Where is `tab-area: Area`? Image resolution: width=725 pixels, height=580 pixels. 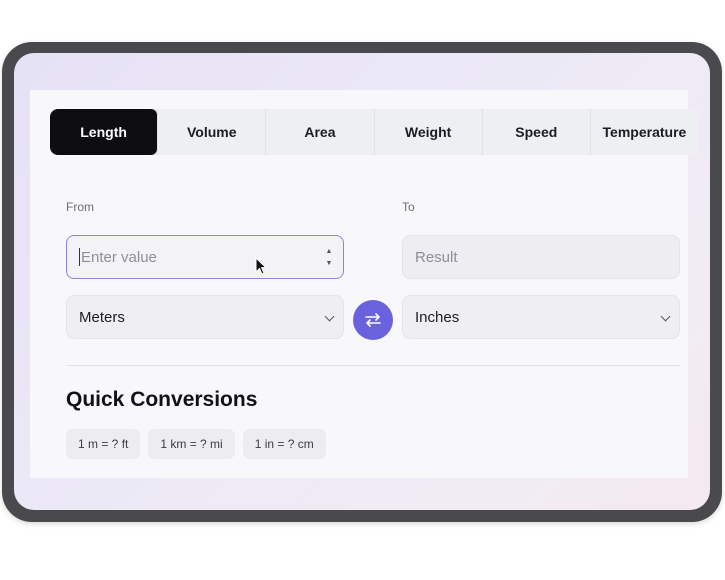 tab-area: Area is located at coordinates (319, 132).